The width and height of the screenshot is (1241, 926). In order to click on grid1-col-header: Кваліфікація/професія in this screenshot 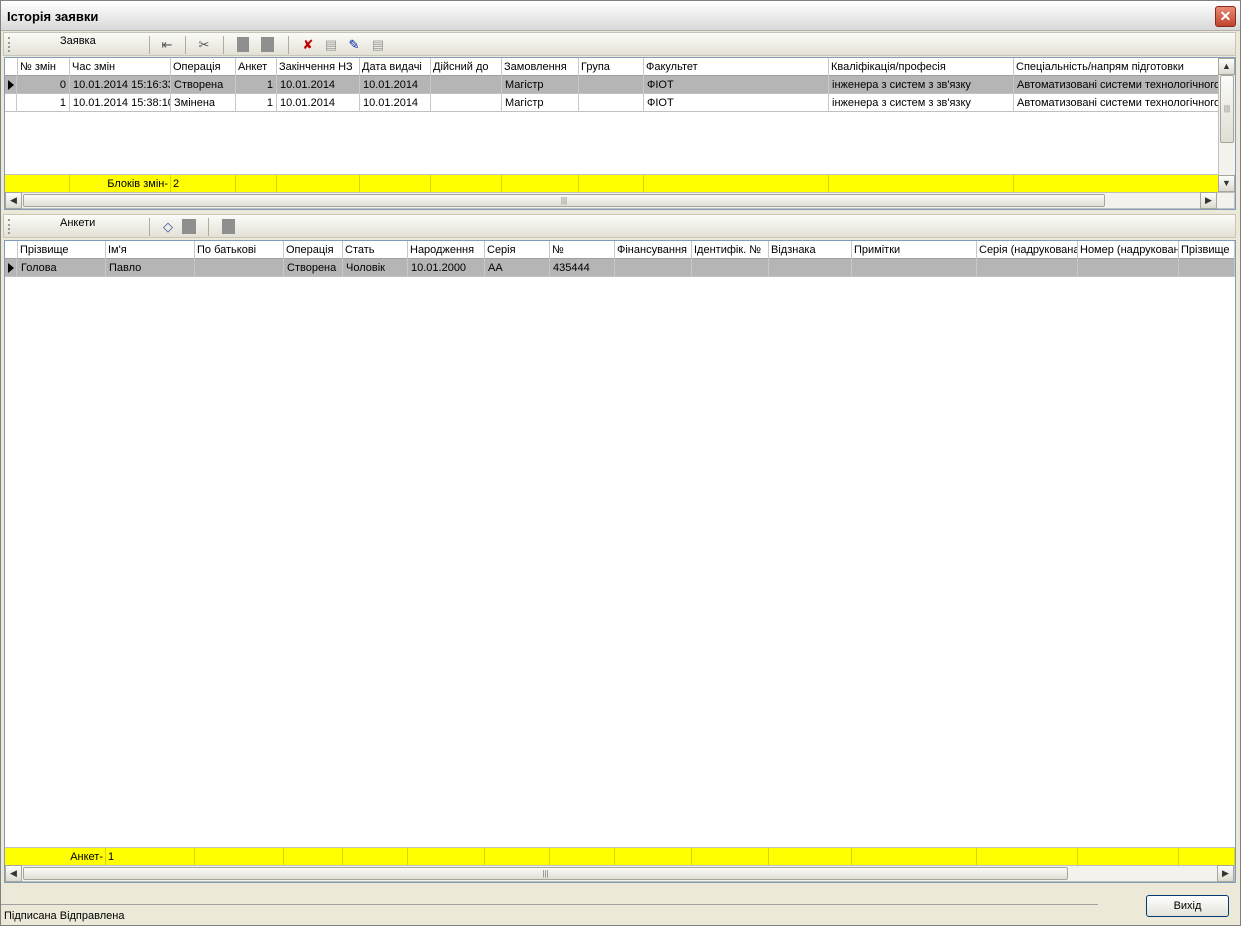, I will do `click(921, 67)`.